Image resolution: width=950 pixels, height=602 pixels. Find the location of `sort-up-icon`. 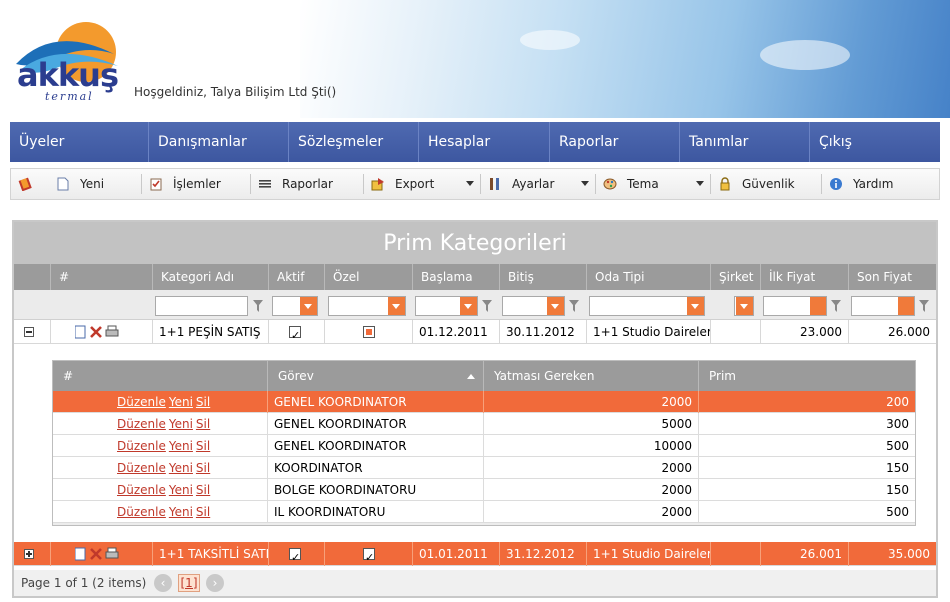

sort-up-icon is located at coordinates (471, 376).